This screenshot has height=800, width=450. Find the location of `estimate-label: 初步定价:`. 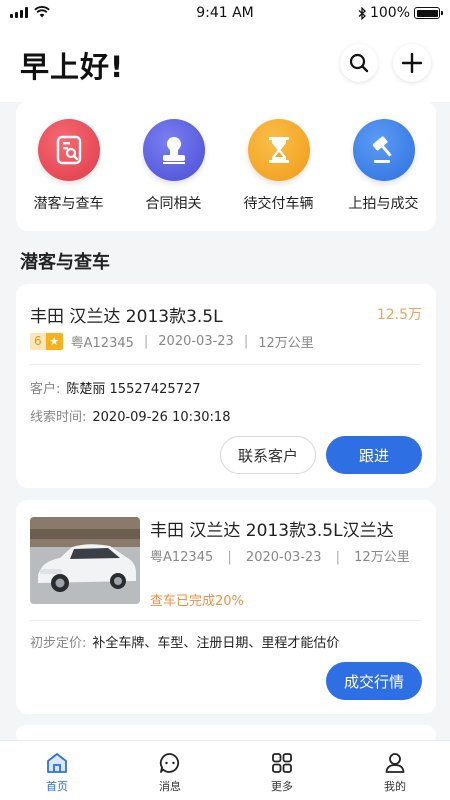

estimate-label: 初步定价: is located at coordinates (58, 643).